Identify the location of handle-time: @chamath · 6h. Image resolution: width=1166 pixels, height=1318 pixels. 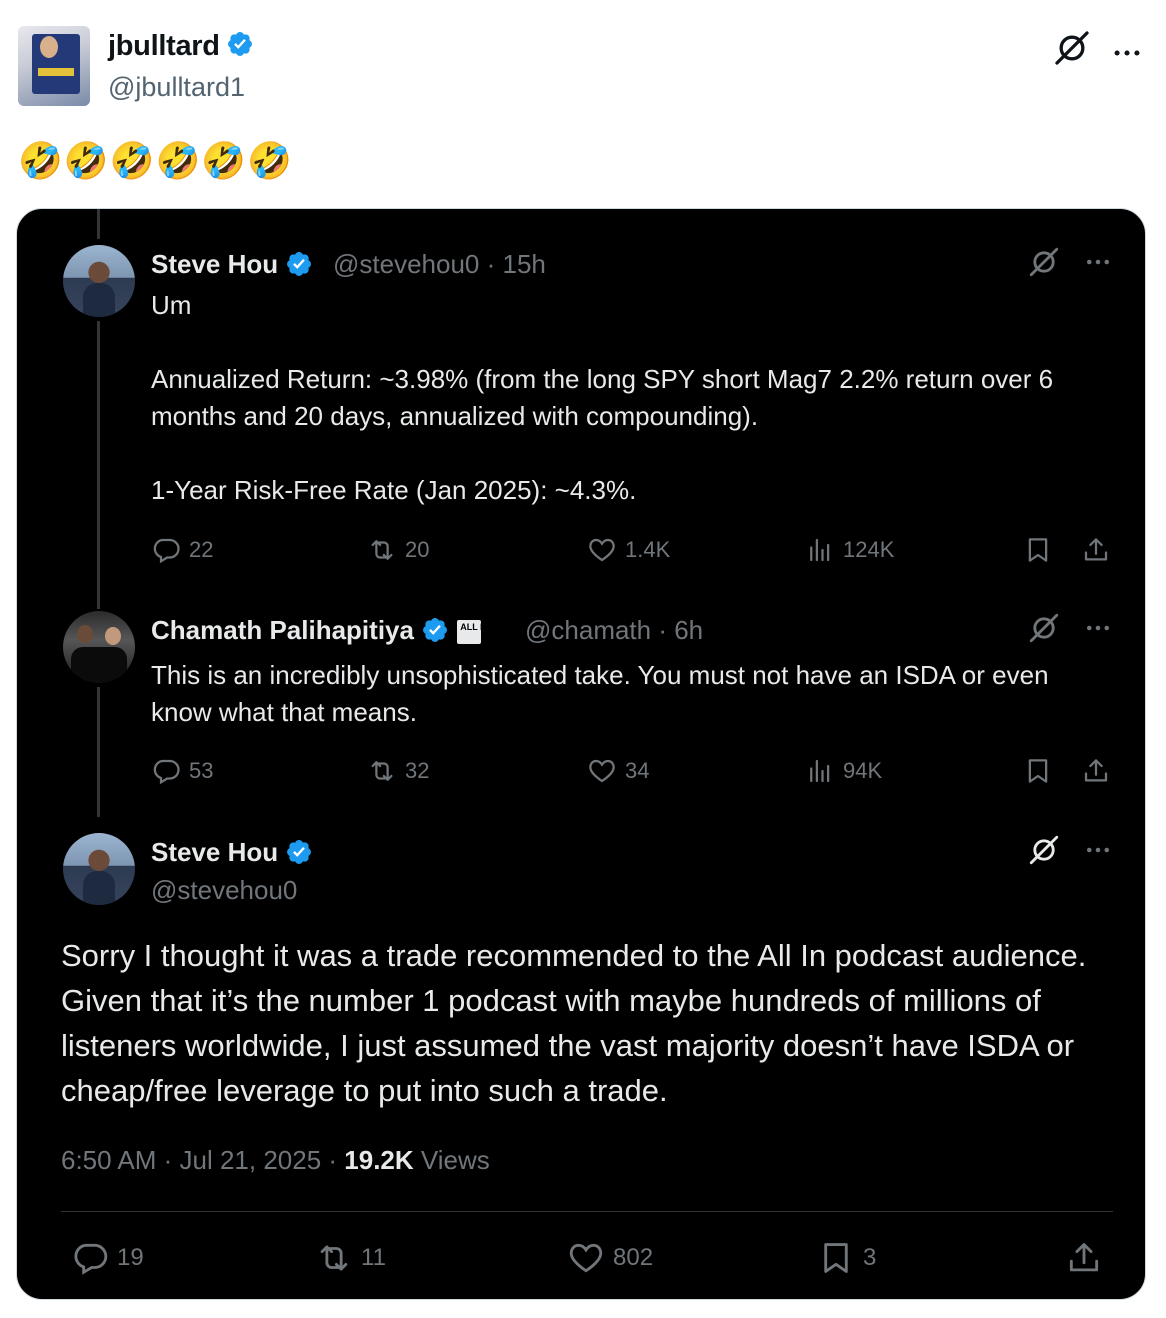
(614, 630).